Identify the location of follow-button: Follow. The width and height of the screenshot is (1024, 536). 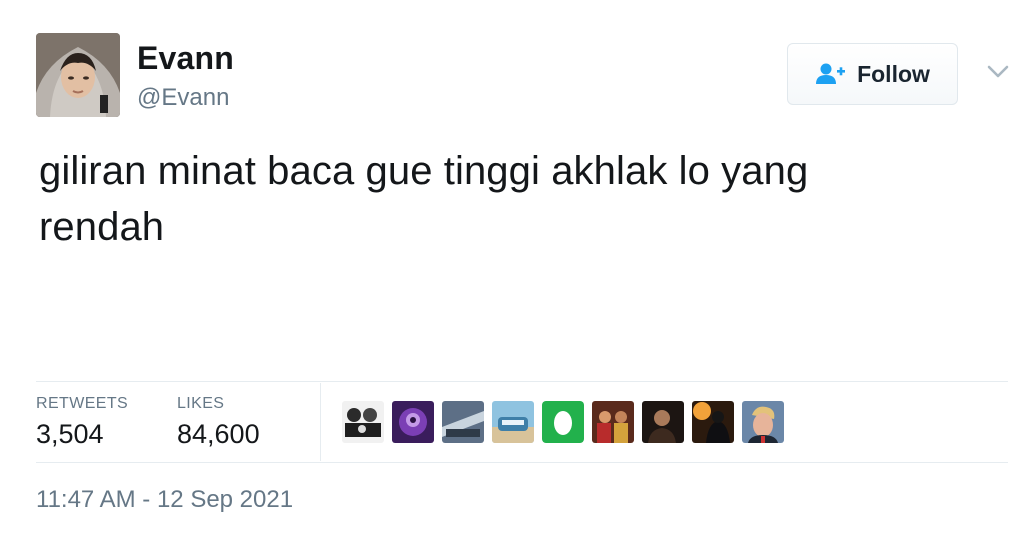
(872, 74).